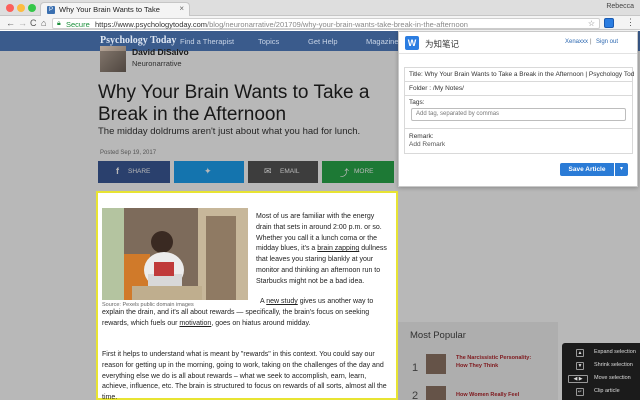 The image size is (640, 400). What do you see at coordinates (620, 6) in the screenshot?
I see `profile-name: Rebecca` at bounding box center [620, 6].